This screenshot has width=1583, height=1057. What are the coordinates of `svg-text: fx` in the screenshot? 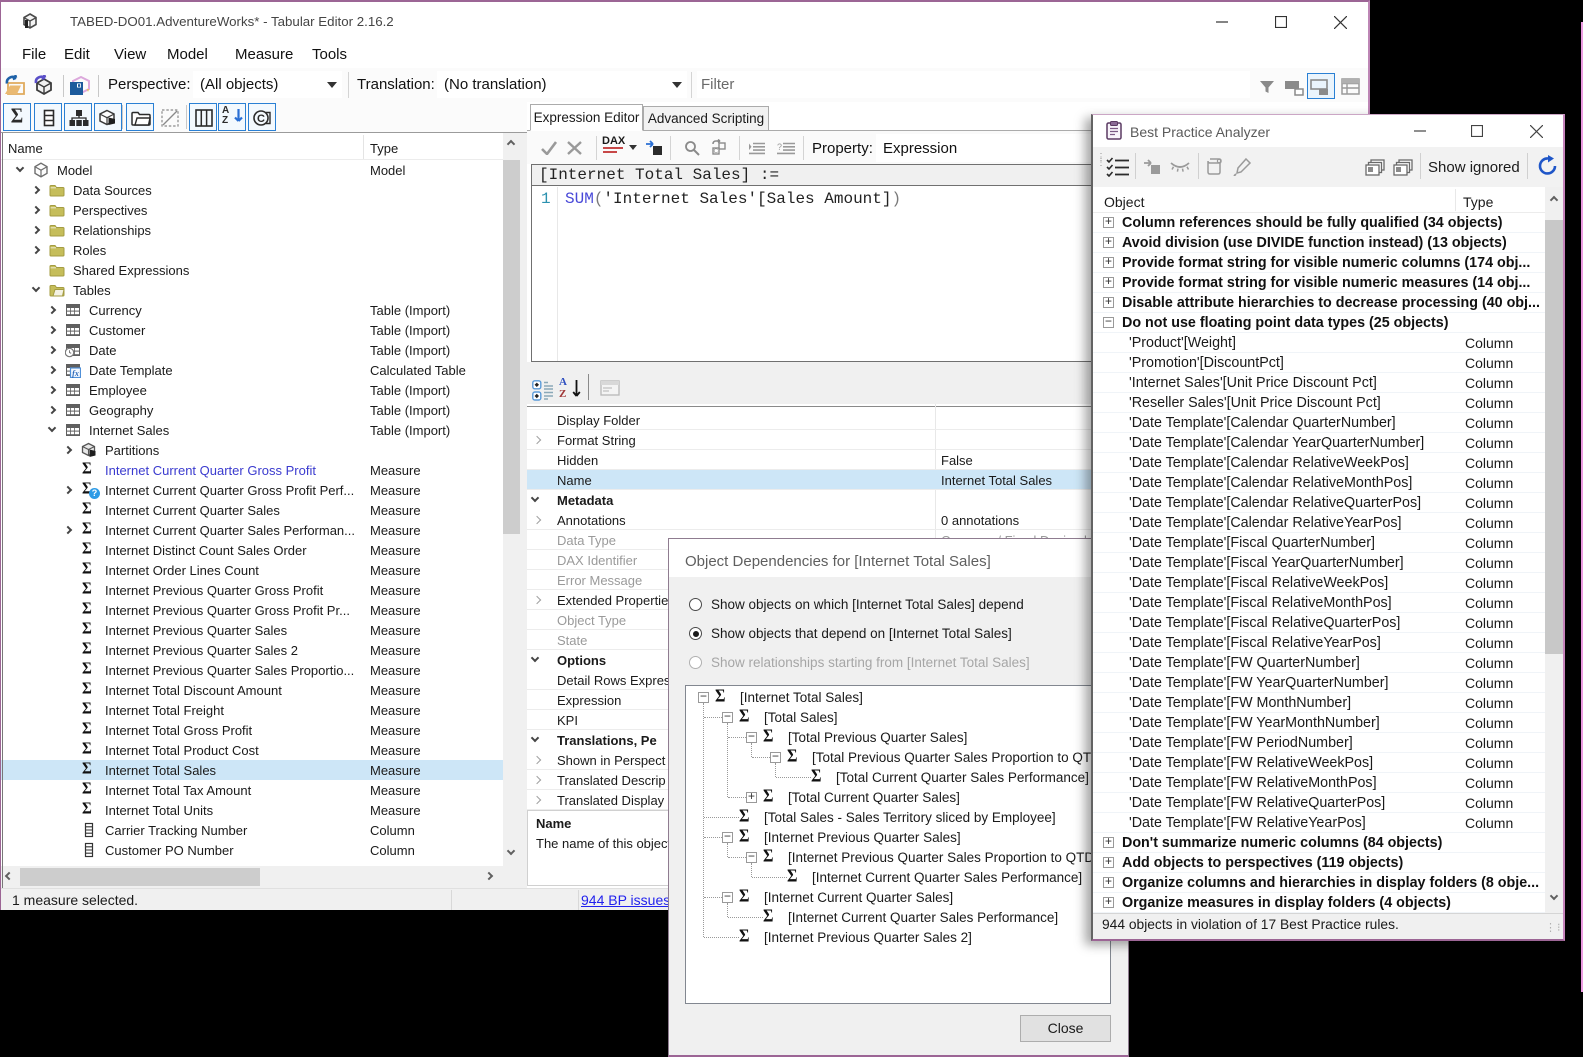 It's located at (75, 373).